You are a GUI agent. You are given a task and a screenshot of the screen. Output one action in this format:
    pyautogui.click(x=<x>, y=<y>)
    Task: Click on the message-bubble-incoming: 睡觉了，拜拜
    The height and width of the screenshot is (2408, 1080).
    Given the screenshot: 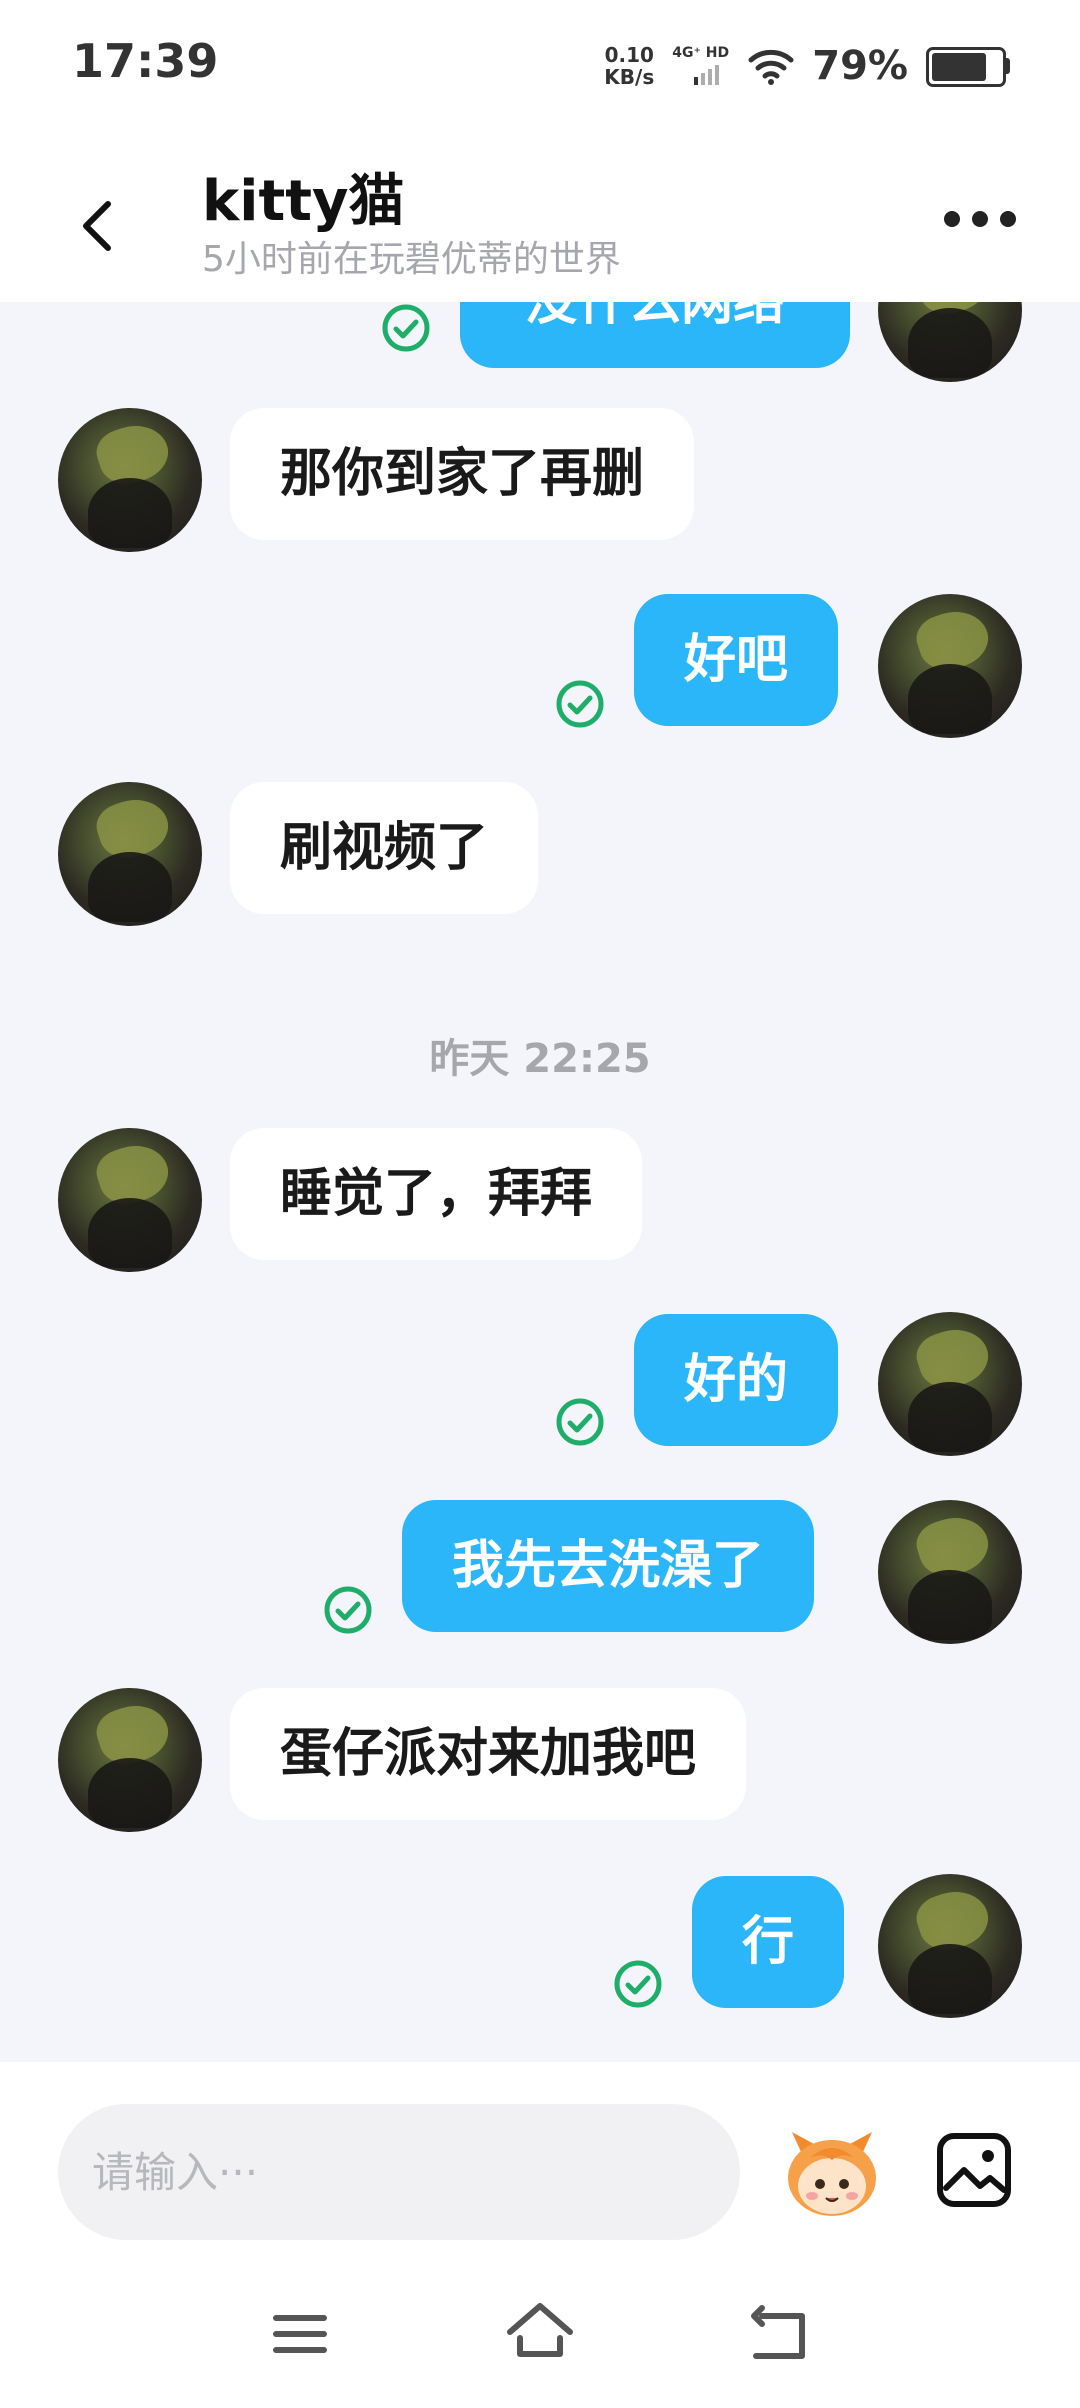 What is the action you would take?
    pyautogui.click(x=436, y=1194)
    